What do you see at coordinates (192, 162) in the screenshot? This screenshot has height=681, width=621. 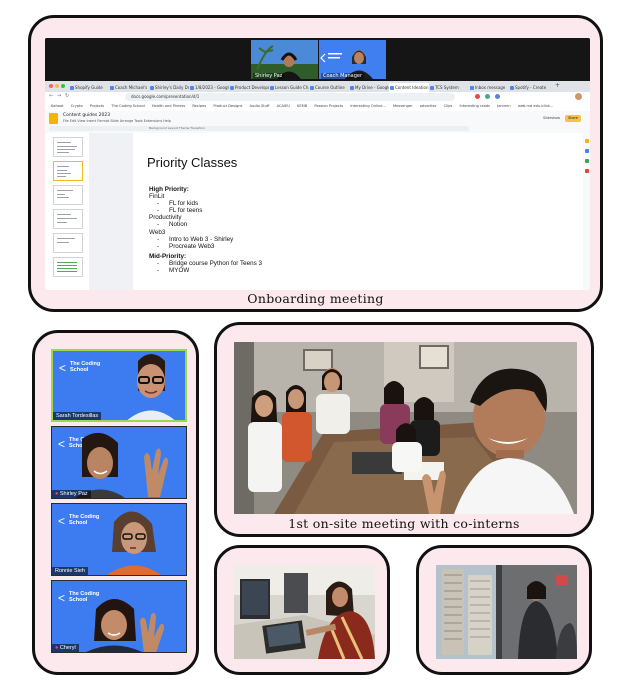 I see `slide-title: Priority Classes` at bounding box center [192, 162].